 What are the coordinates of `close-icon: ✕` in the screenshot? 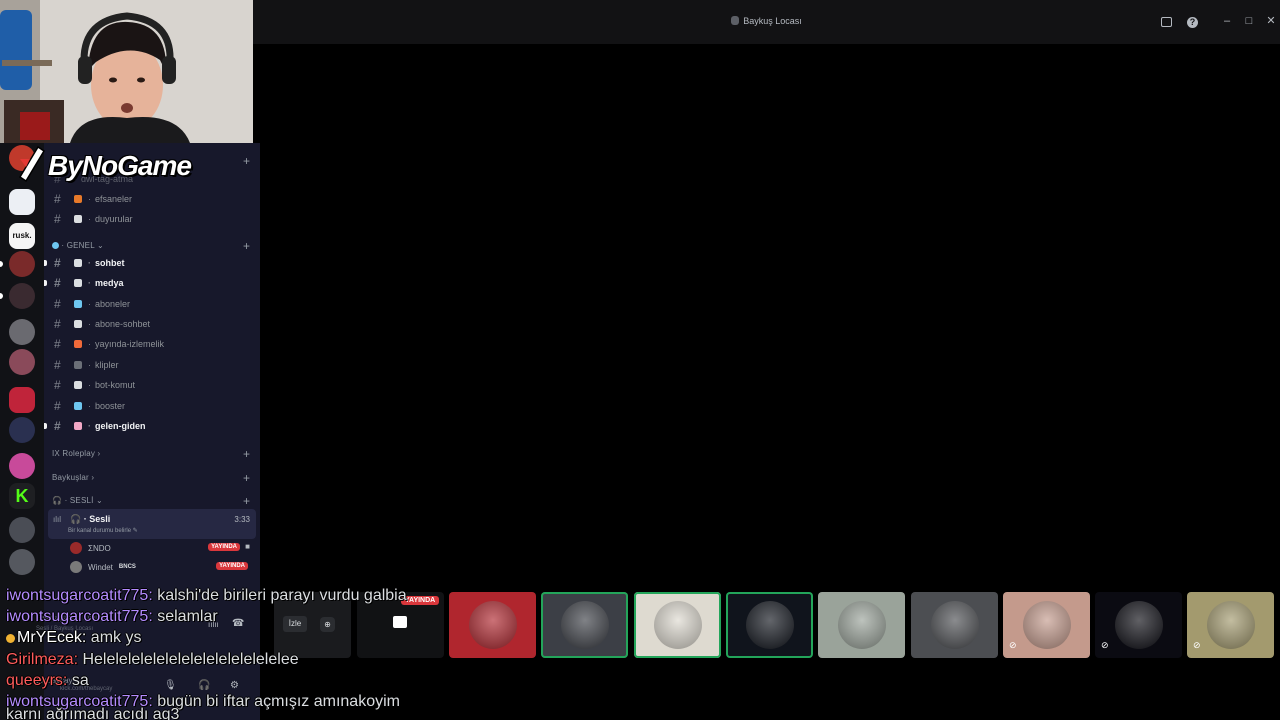 It's located at (1271, 21).